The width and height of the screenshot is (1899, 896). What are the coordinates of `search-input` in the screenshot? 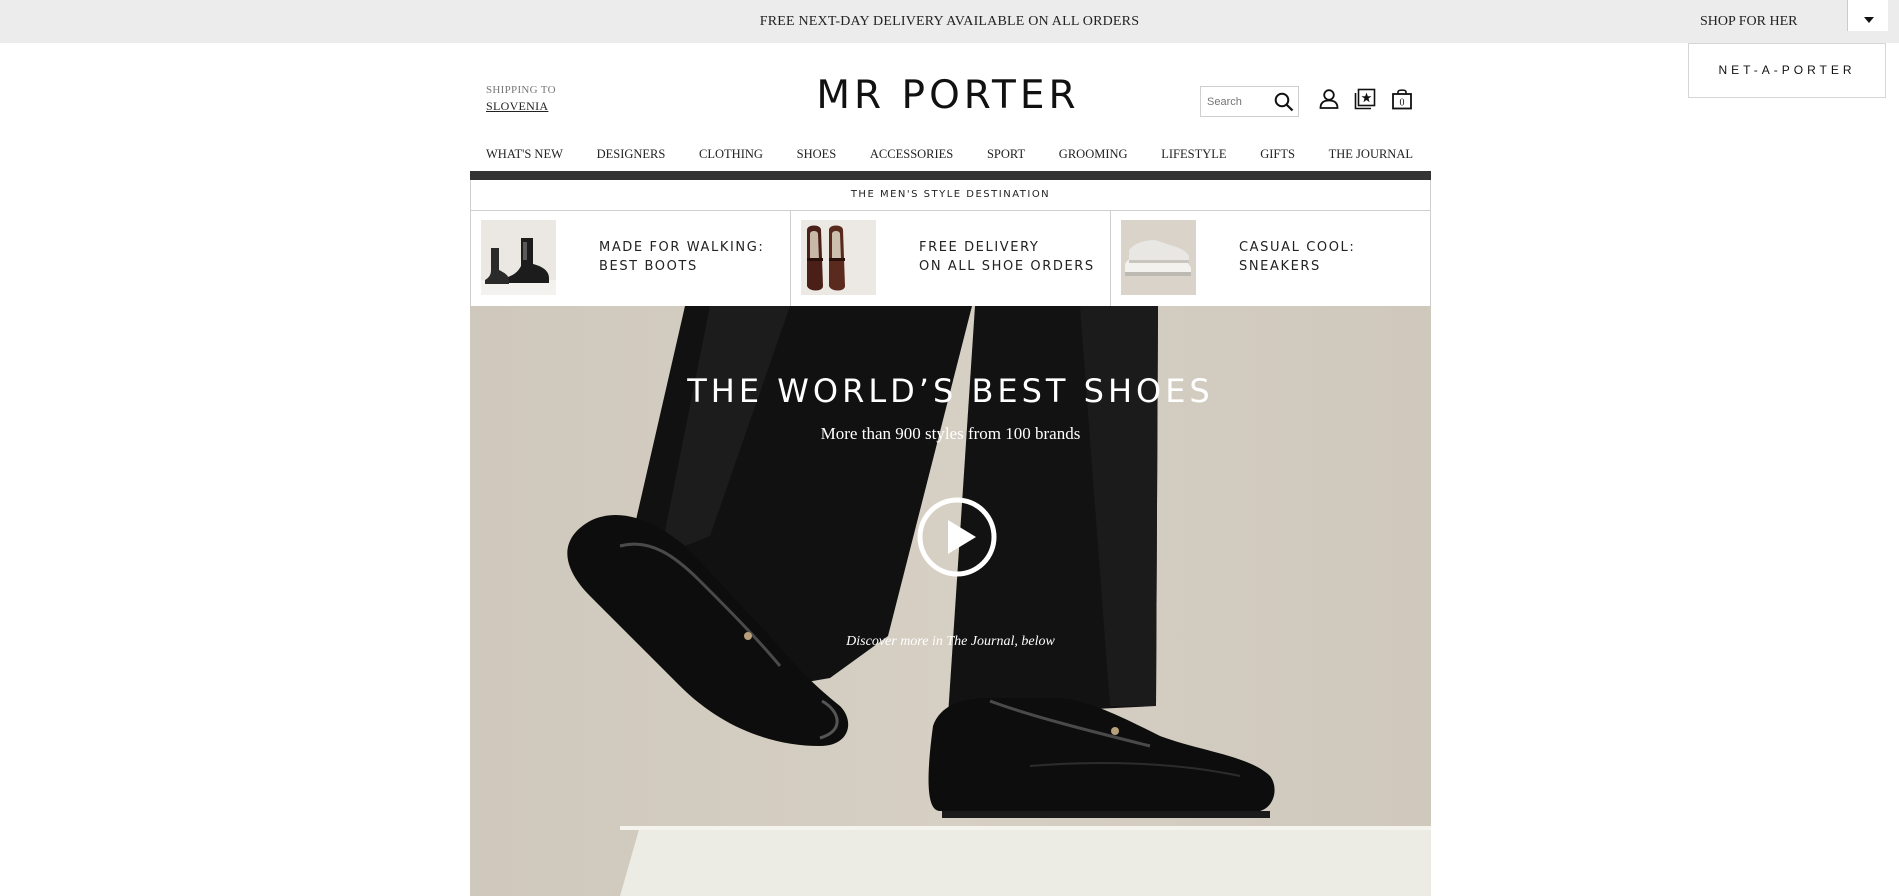 It's located at (1236, 101).